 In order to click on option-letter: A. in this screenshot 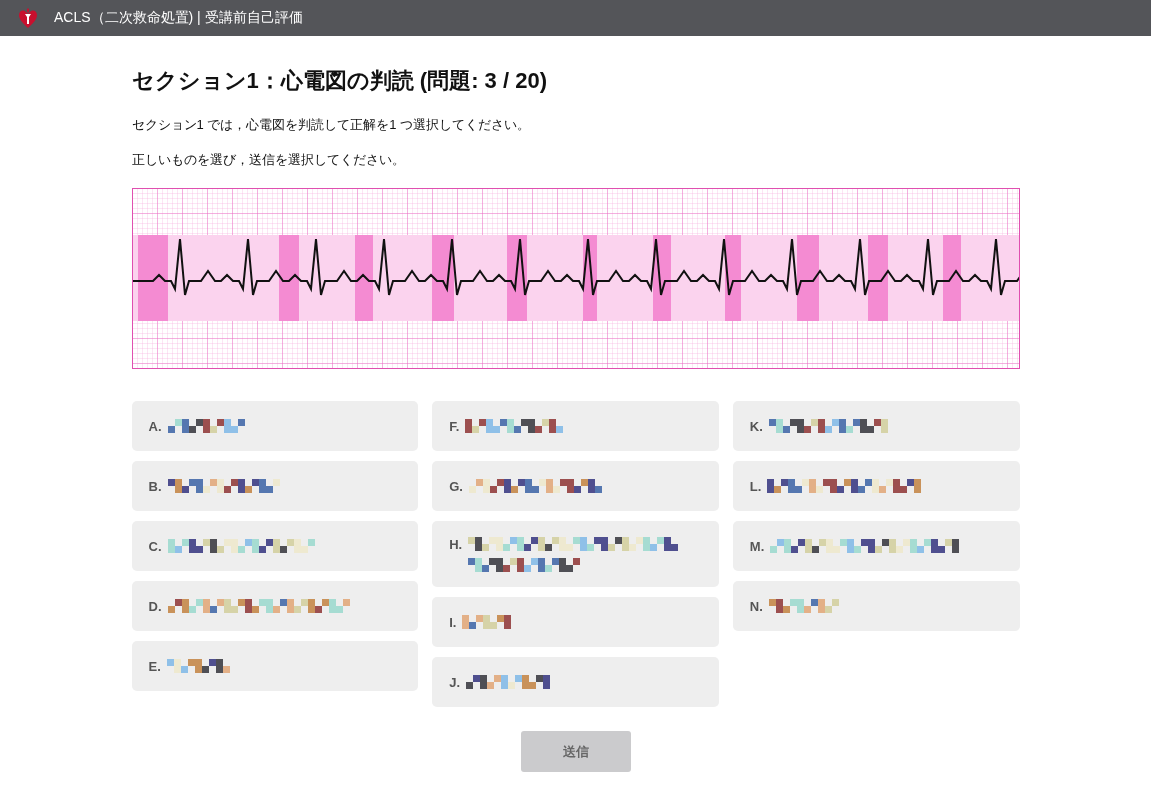, I will do `click(155, 426)`.